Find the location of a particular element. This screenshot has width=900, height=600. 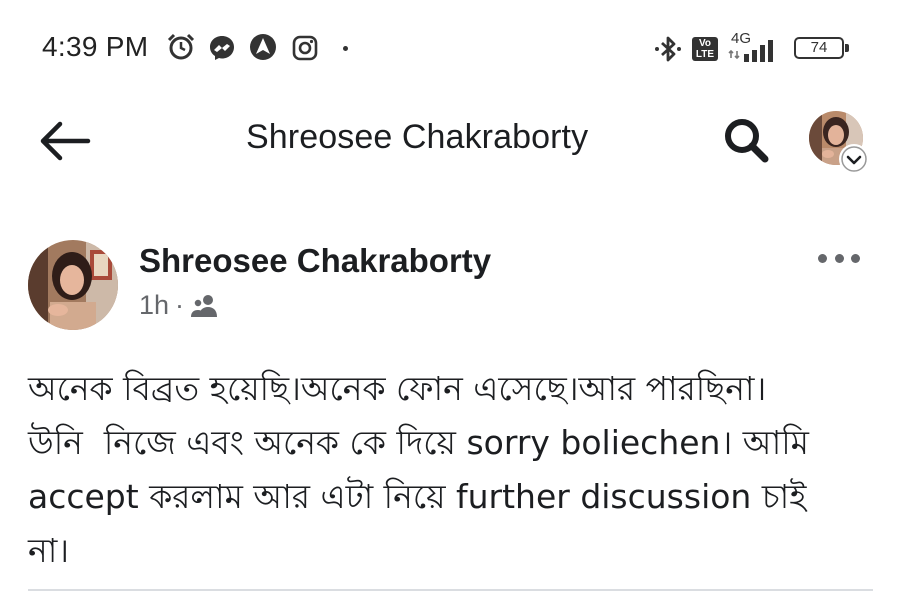

signal-icon is located at coordinates (750, 51).